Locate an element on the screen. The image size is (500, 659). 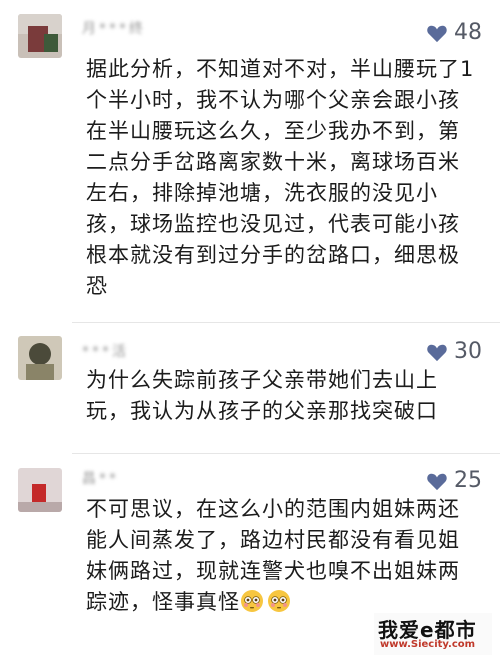
like-button: 48 is located at coordinates (454, 33).